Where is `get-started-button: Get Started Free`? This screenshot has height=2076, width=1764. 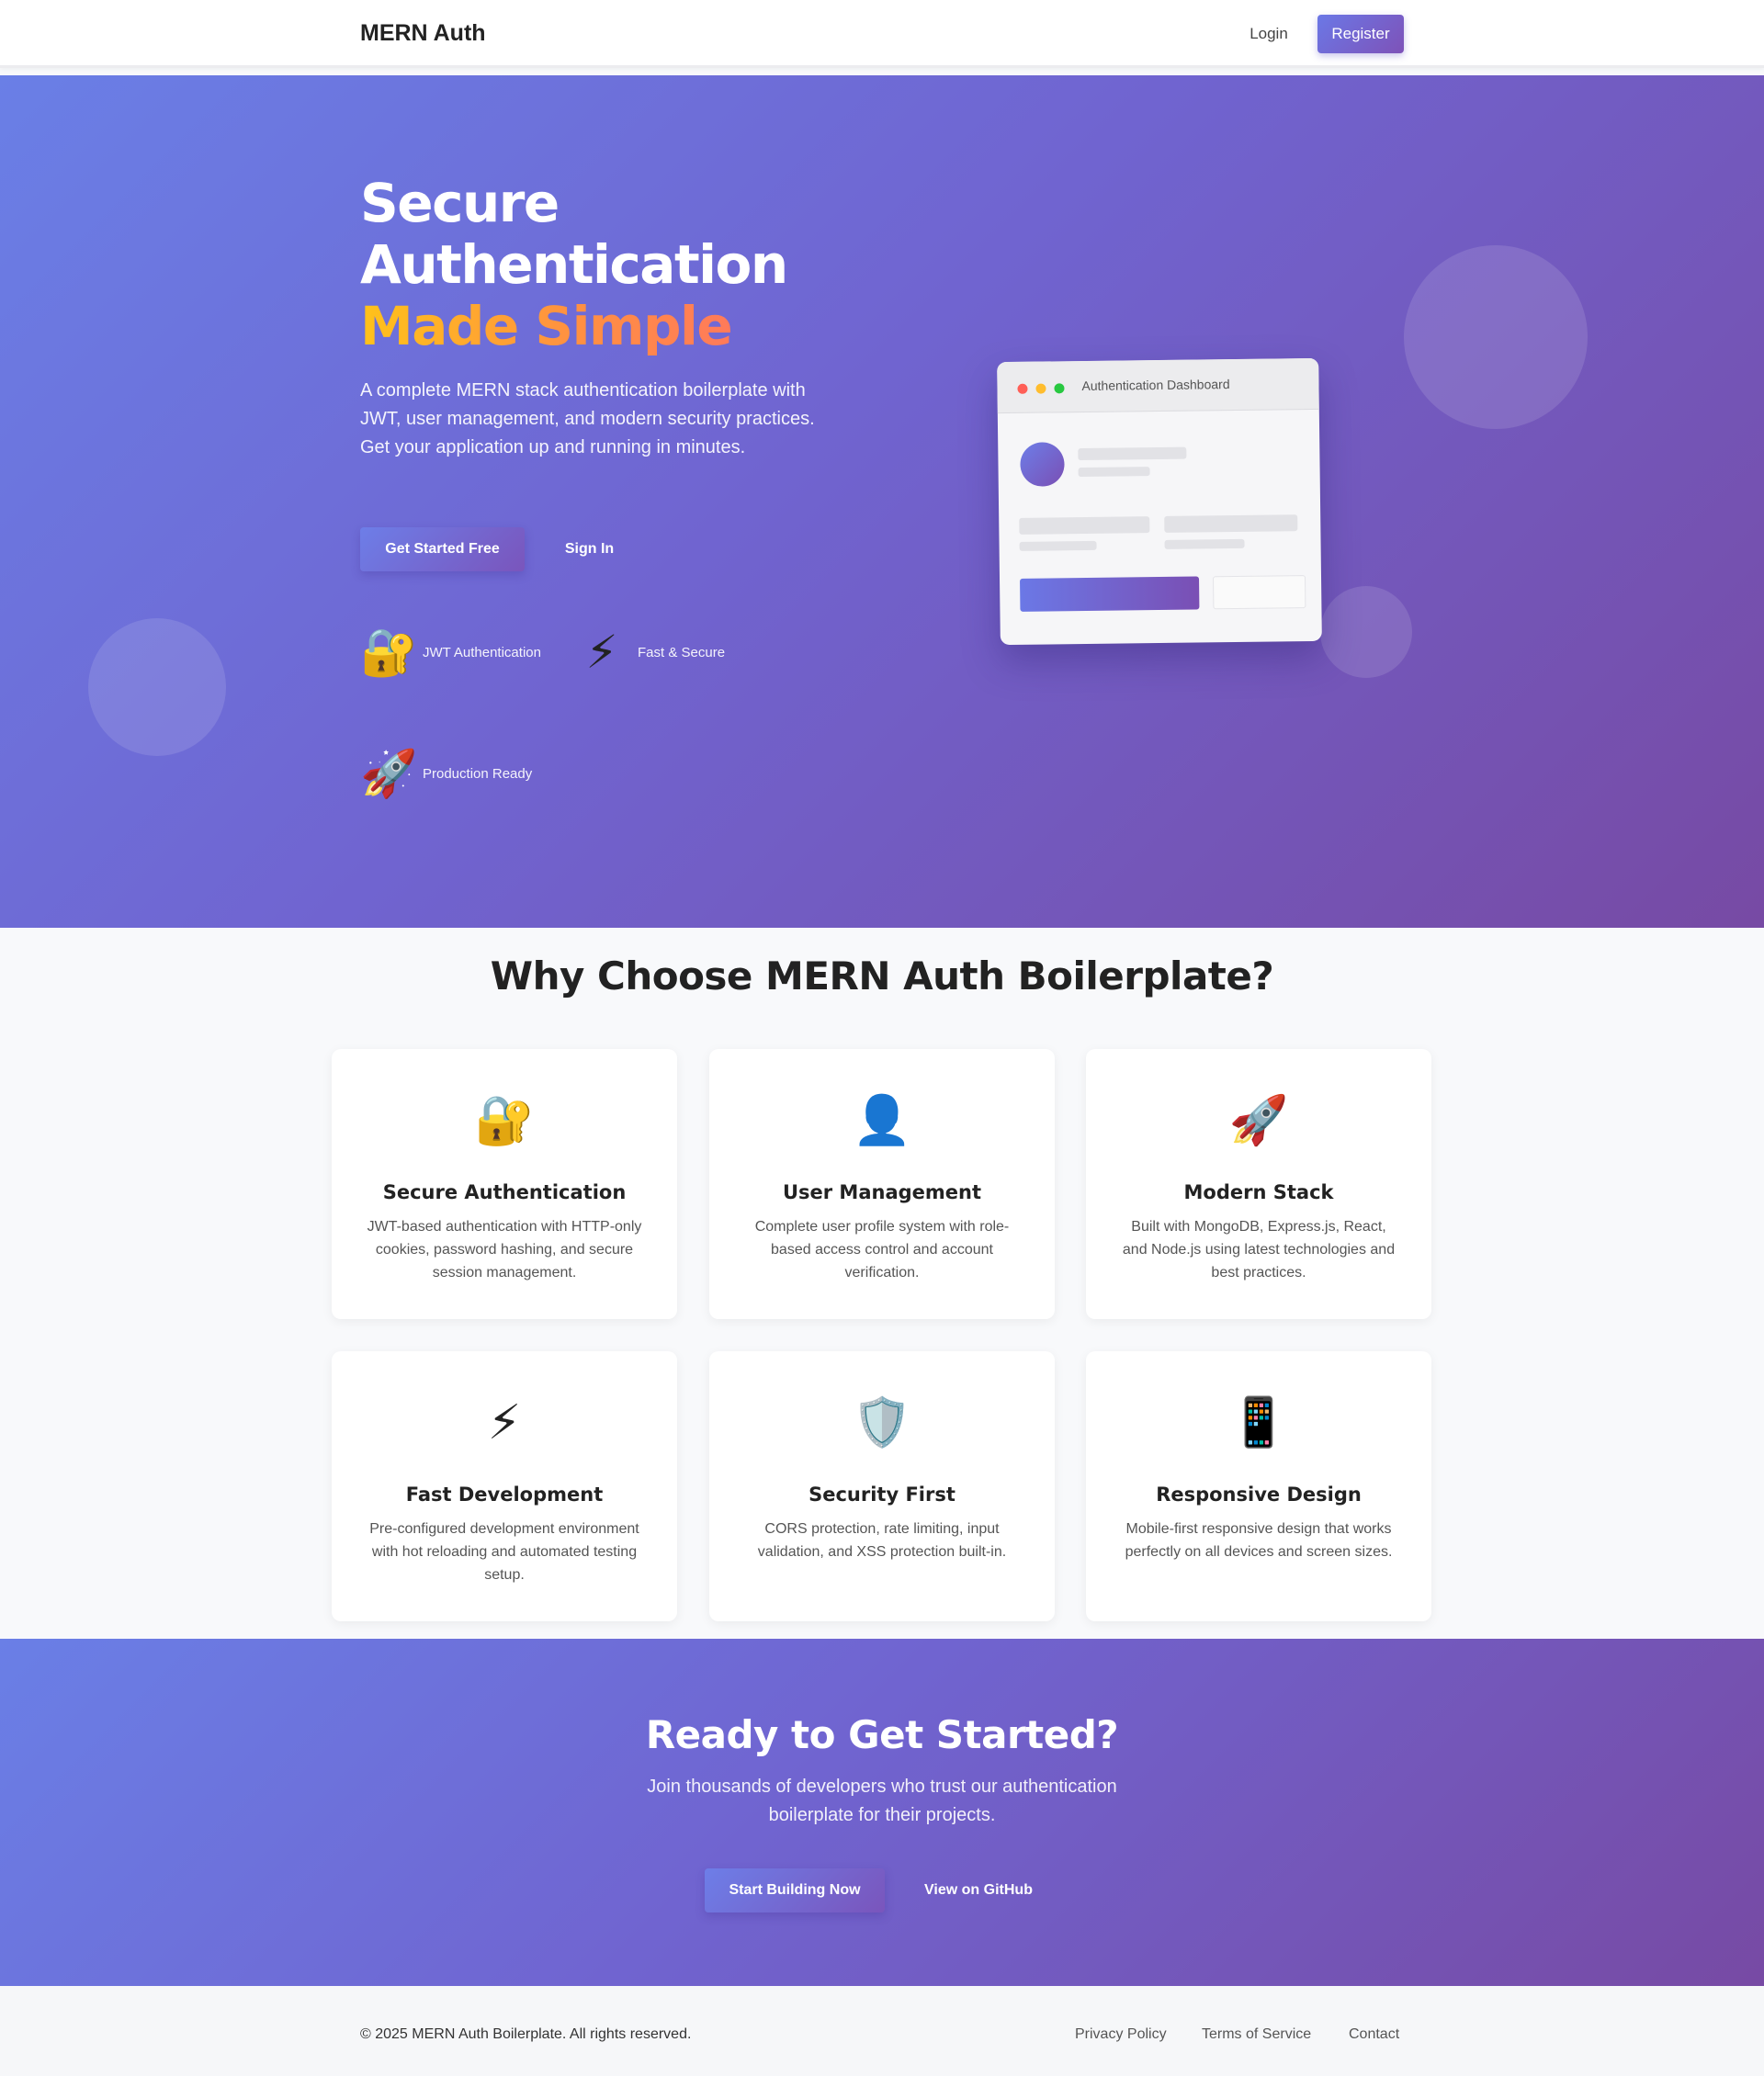 get-started-button: Get Started Free is located at coordinates (442, 549).